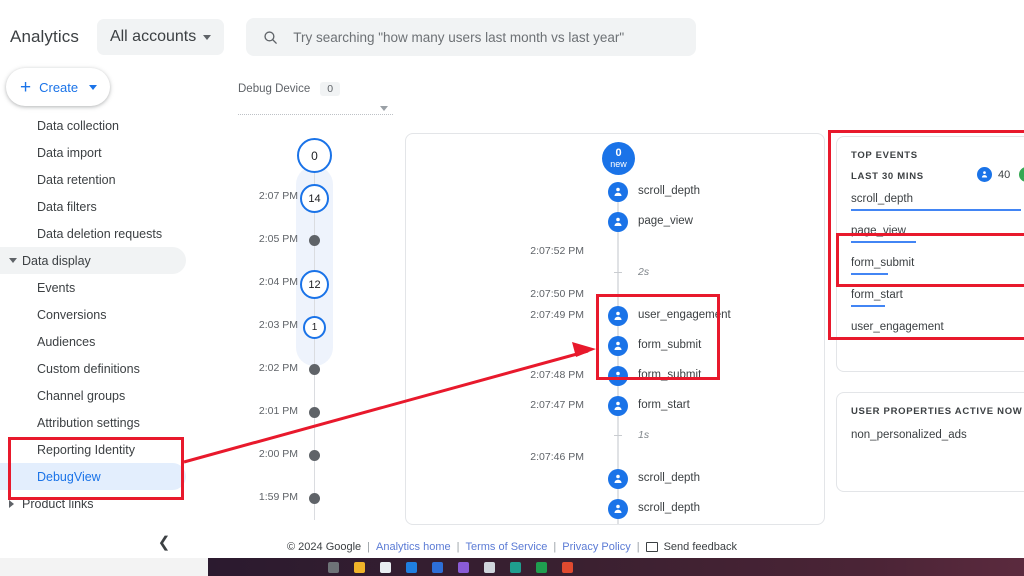 Image resolution: width=1024 pixels, height=576 pixels. I want to click on sidebar-item-label: DebugView, so click(69, 476).